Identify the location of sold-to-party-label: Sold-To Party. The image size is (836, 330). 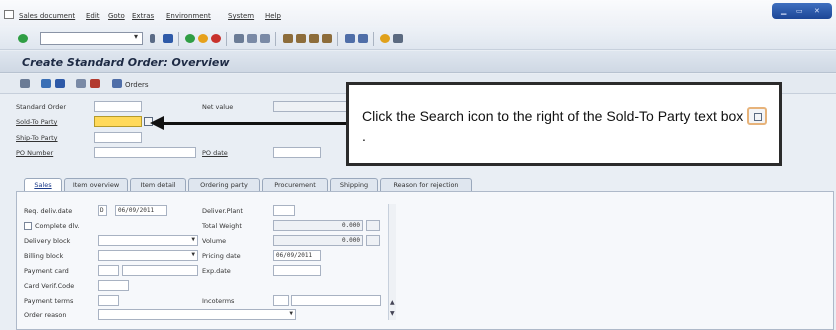
(37, 122).